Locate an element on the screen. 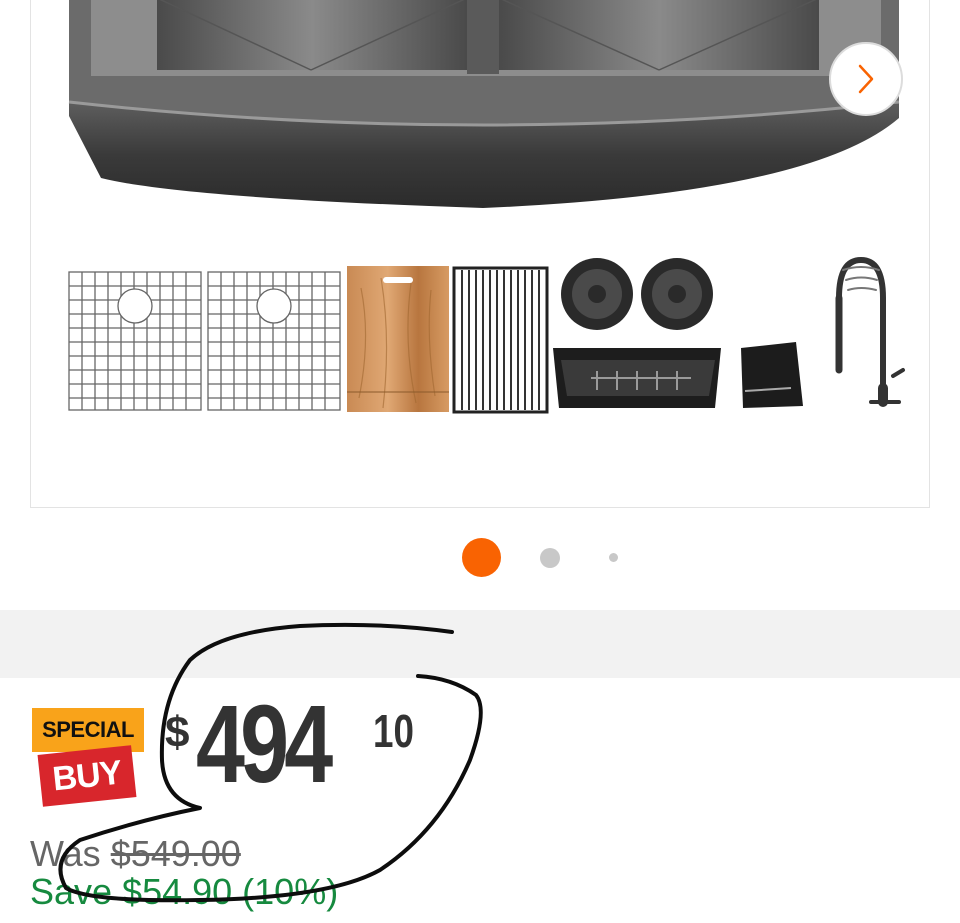  roll-up-drying-rack is located at coordinates (500, 340).